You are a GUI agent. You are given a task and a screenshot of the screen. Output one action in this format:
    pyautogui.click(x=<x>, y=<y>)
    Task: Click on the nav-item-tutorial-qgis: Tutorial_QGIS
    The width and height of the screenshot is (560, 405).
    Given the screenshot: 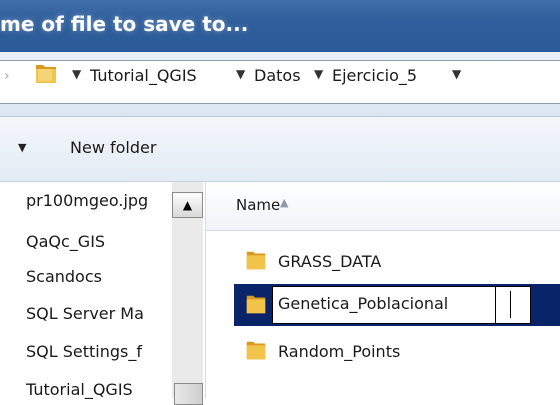 What is the action you would take?
    pyautogui.click(x=99, y=389)
    